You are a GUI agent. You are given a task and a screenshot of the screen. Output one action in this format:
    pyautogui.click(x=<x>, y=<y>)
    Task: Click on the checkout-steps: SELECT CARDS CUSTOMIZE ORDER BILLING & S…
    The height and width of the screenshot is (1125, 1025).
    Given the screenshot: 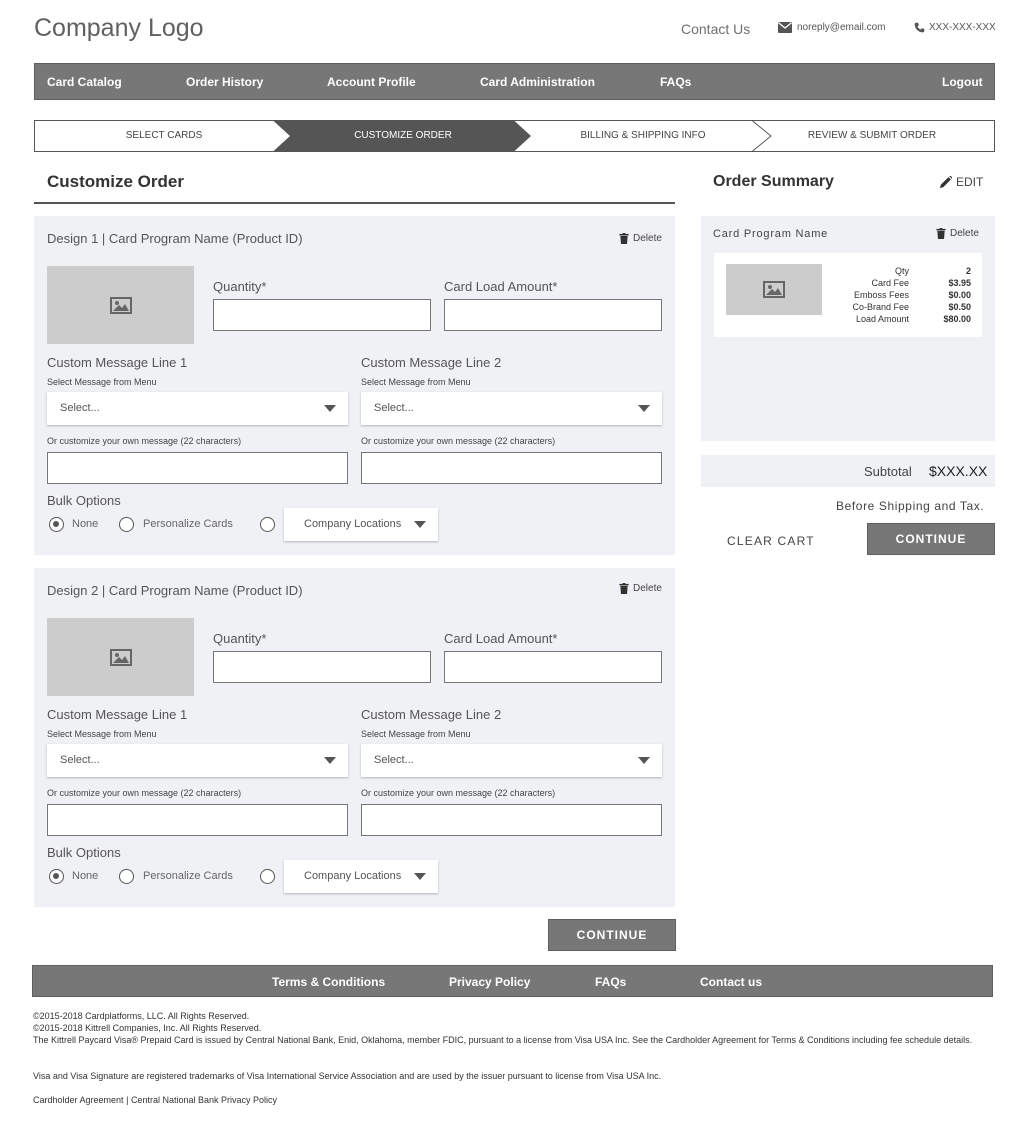 What is the action you would take?
    pyautogui.click(x=514, y=136)
    